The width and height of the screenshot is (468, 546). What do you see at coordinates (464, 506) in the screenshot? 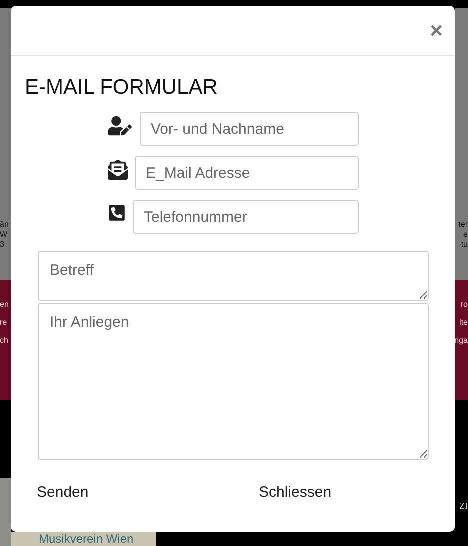
I see `background-text: ZI` at bounding box center [464, 506].